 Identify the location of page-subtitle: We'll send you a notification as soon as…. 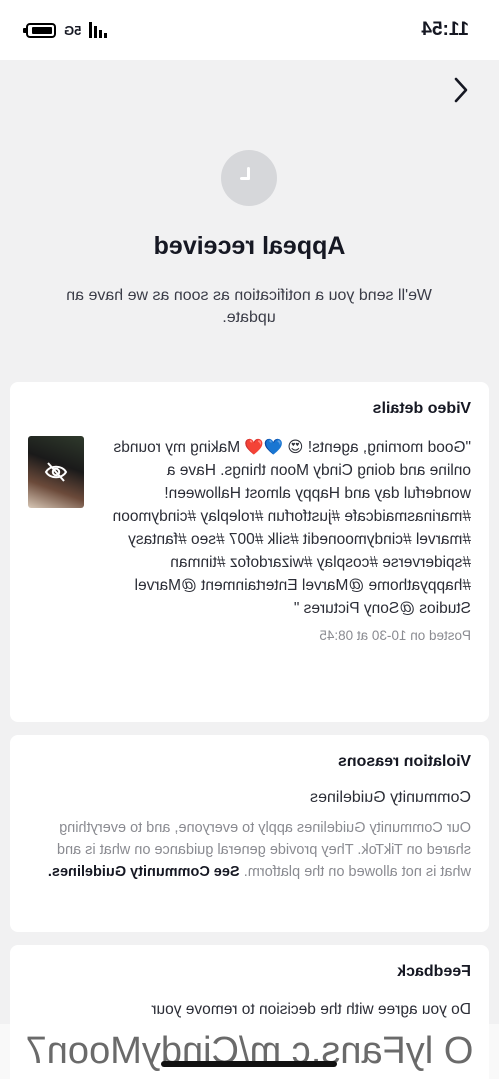
(249, 306).